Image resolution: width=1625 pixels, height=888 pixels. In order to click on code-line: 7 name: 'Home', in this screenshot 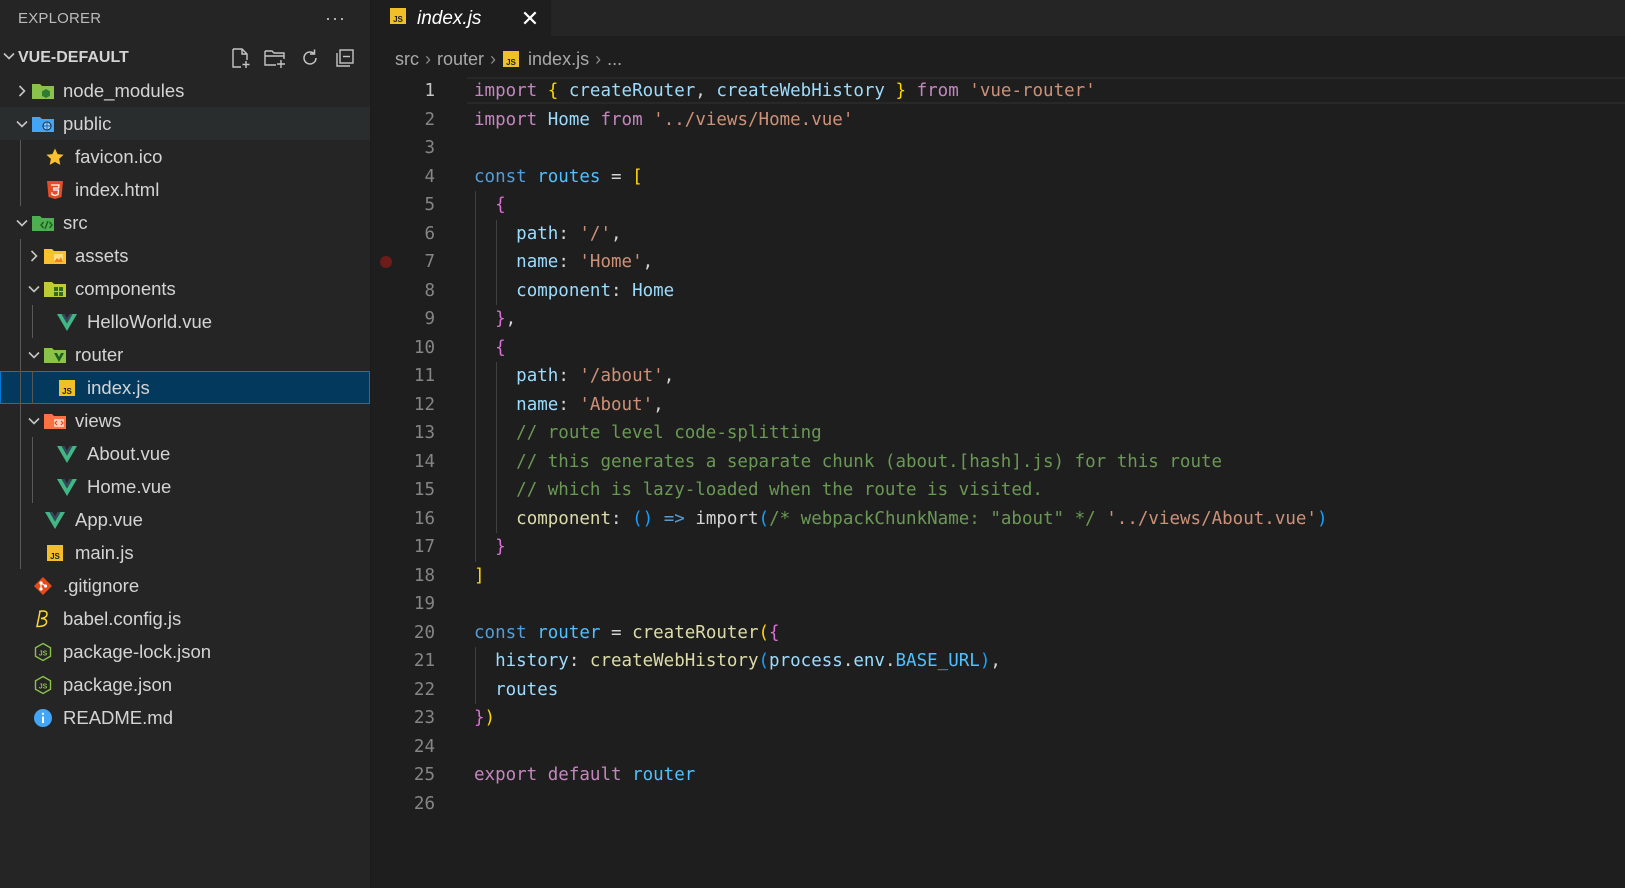, I will do `click(998, 262)`.